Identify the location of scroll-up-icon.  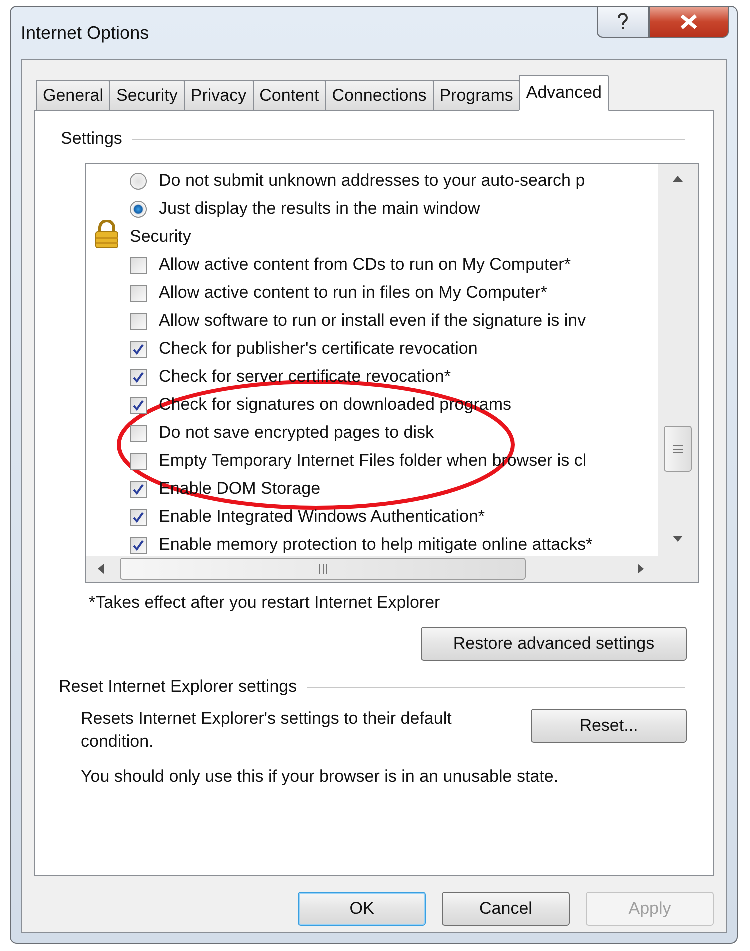
(678, 179).